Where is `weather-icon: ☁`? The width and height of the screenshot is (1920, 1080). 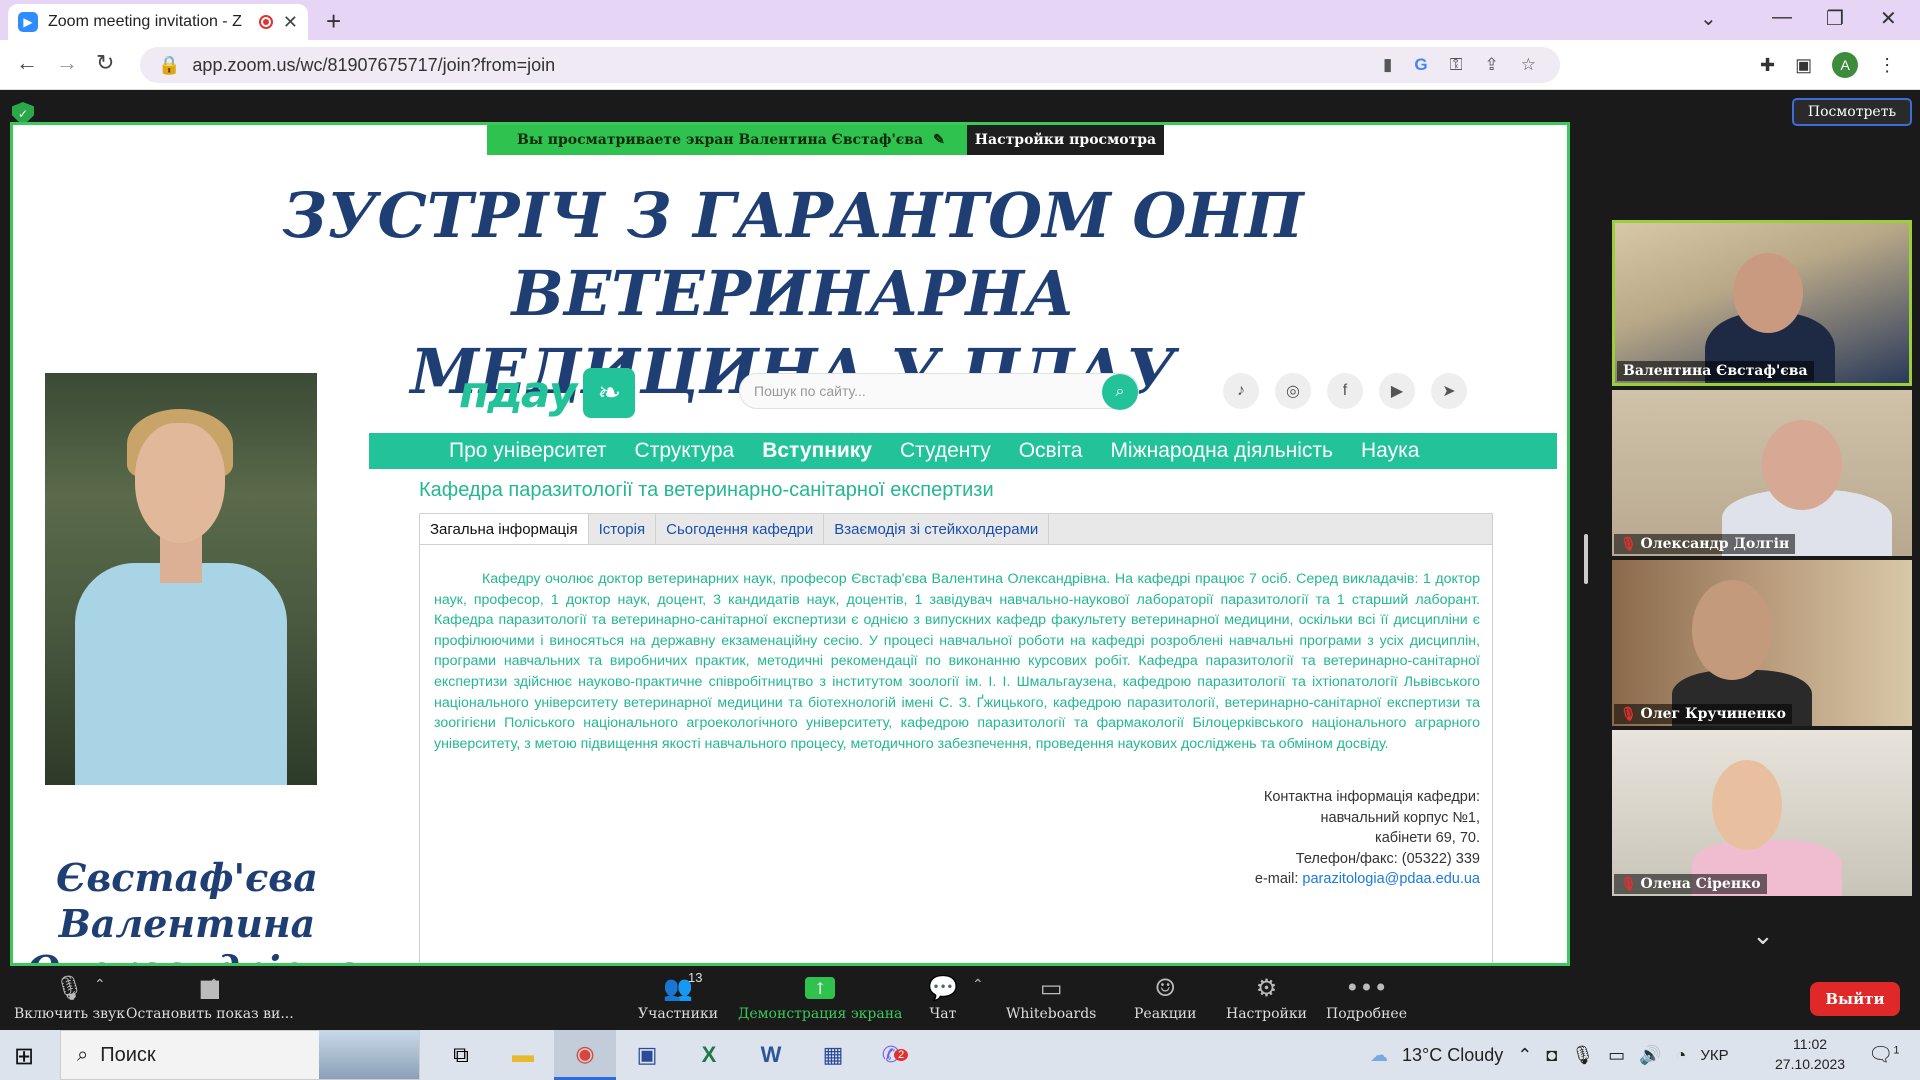
weather-icon: ☁ is located at coordinates (1379, 1055).